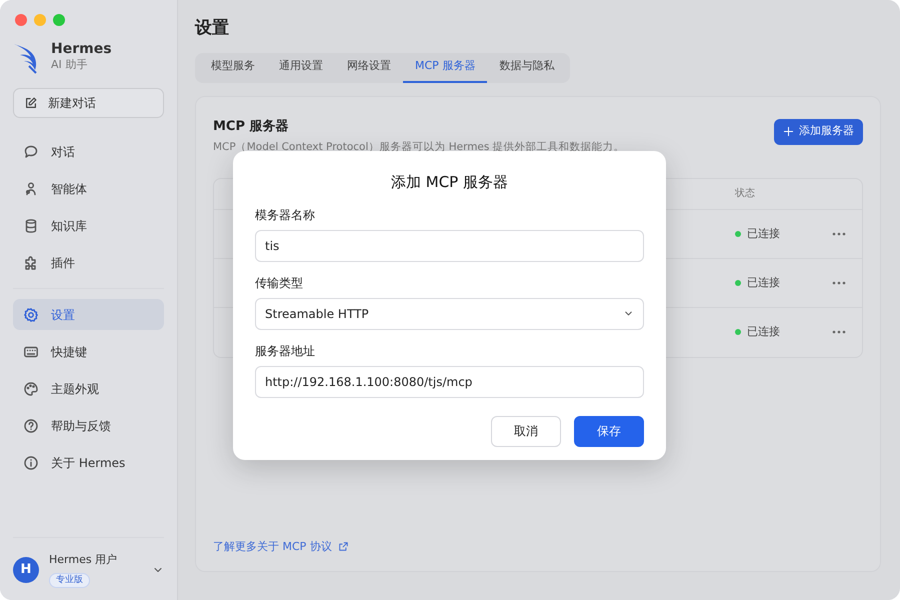 This screenshot has width=900, height=600. I want to click on plan-tag: 专业版, so click(69, 580).